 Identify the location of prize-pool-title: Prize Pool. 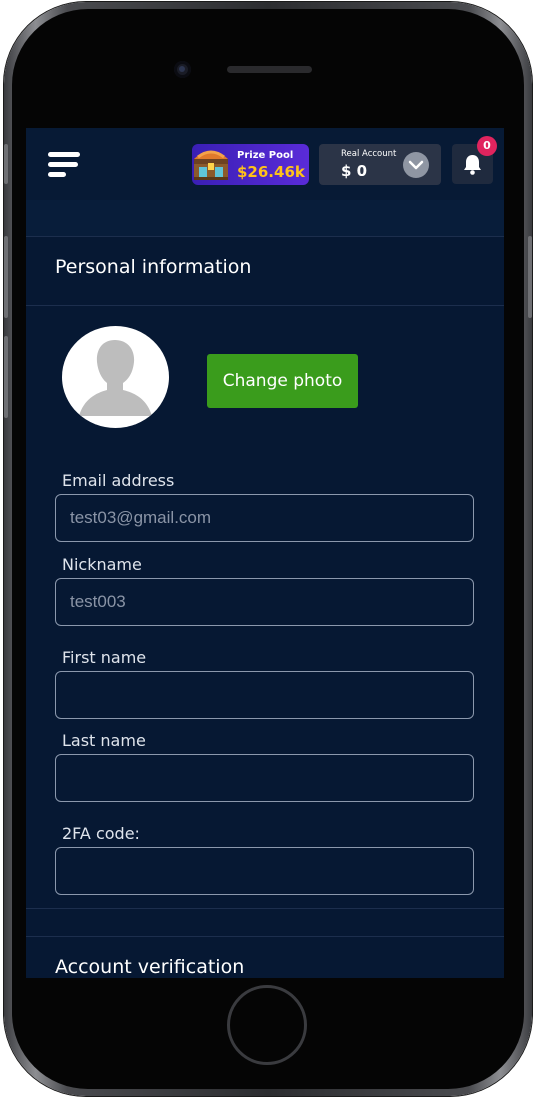
(265, 155).